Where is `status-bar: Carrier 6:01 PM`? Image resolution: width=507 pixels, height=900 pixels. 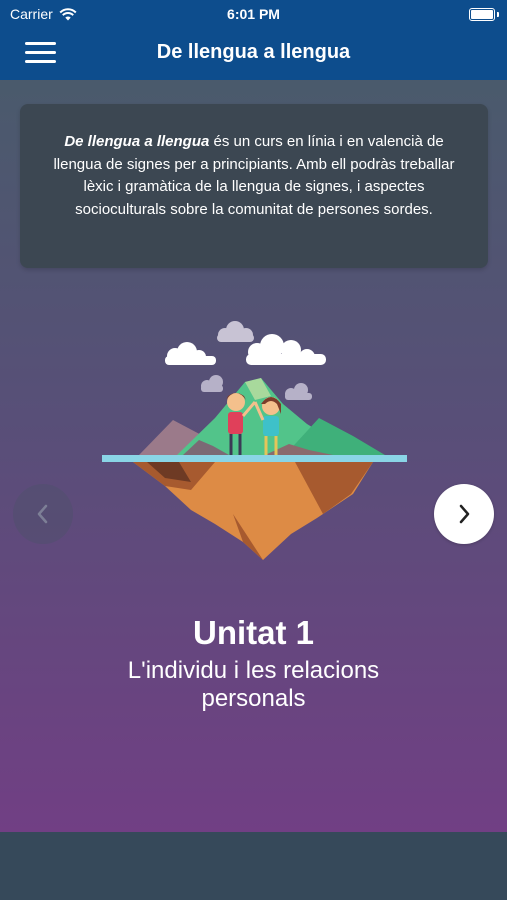
status-bar: Carrier 6:01 PM is located at coordinates (253, 14).